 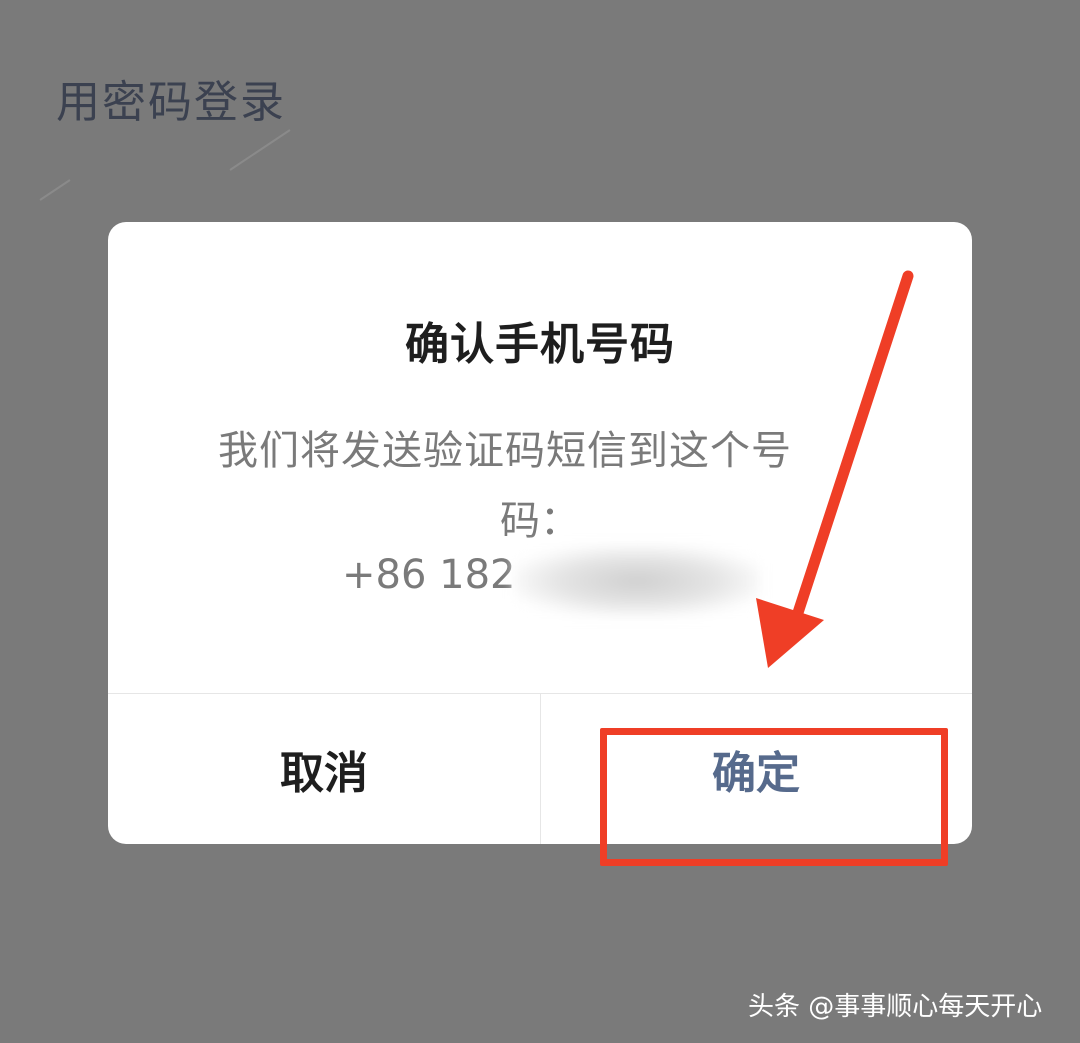 What do you see at coordinates (429, 575) in the screenshot?
I see `phone-number: +86 182` at bounding box center [429, 575].